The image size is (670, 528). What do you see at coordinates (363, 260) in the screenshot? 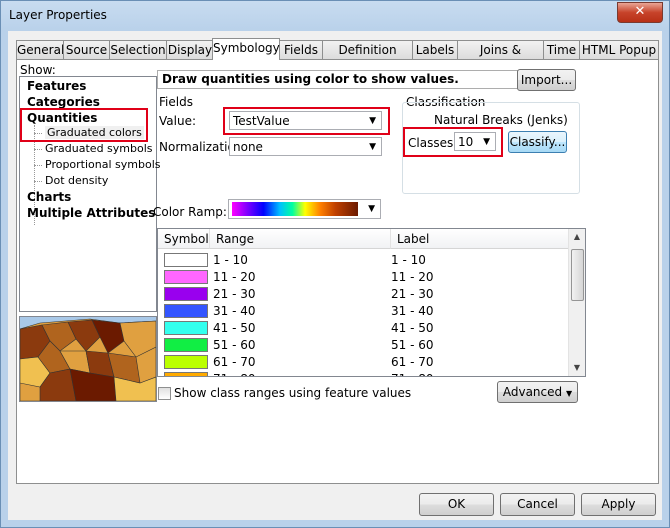
I see `table-row: 1 - 10 1 - 10` at bounding box center [363, 260].